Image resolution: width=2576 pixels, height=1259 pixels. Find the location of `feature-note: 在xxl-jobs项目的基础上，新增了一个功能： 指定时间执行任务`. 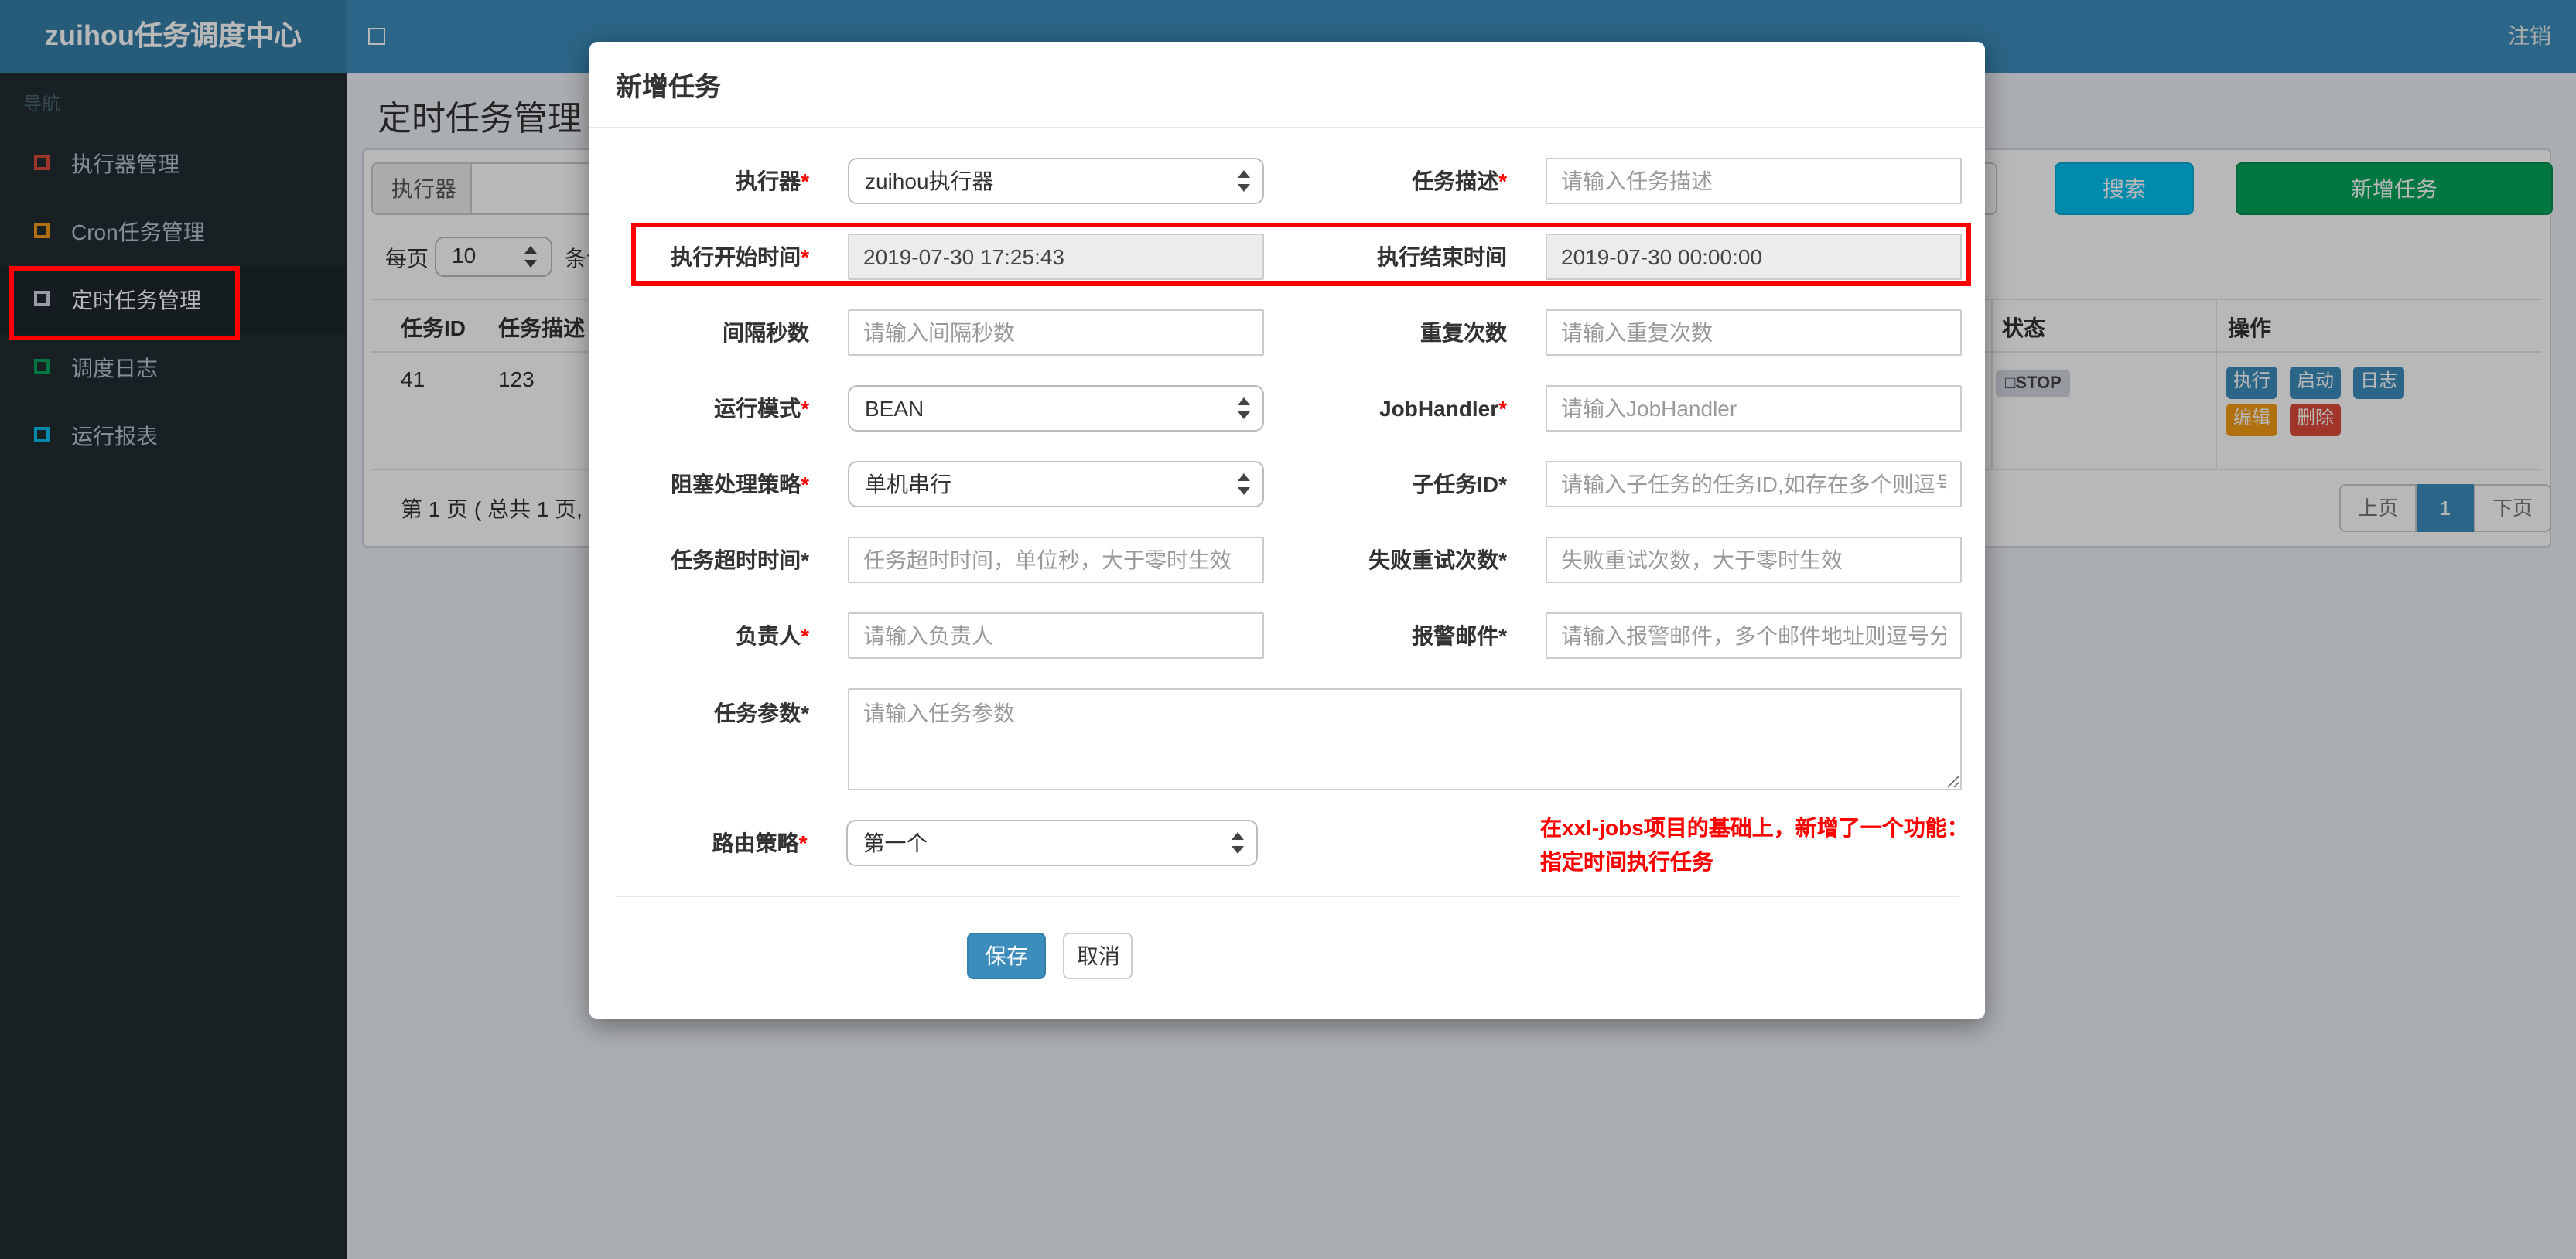

feature-note: 在xxl-jobs项目的基础上，新增了一个功能： 指定时间执行任务 is located at coordinates (1754, 844).